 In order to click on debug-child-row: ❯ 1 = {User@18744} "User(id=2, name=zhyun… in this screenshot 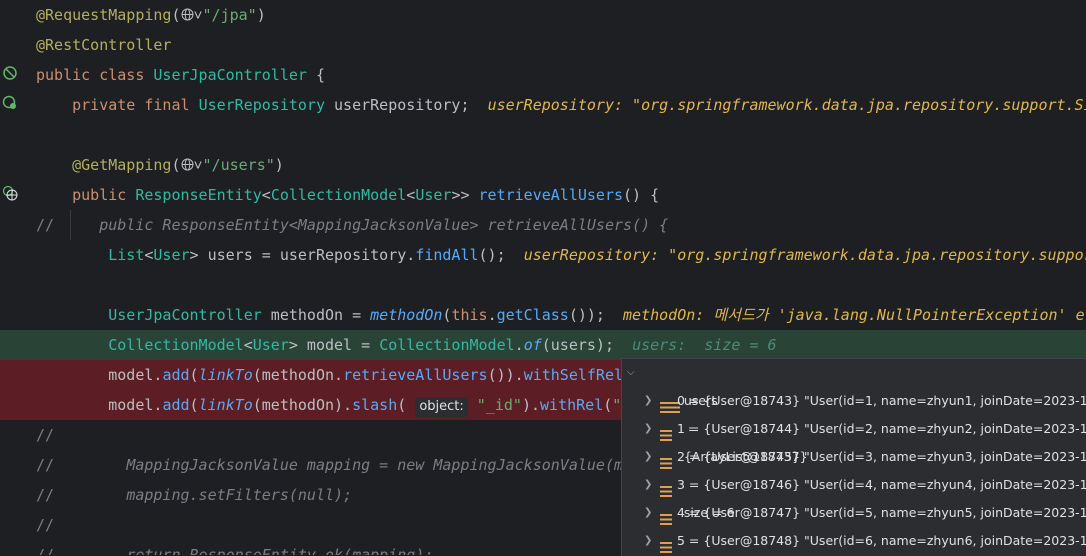, I will do `click(854, 429)`.